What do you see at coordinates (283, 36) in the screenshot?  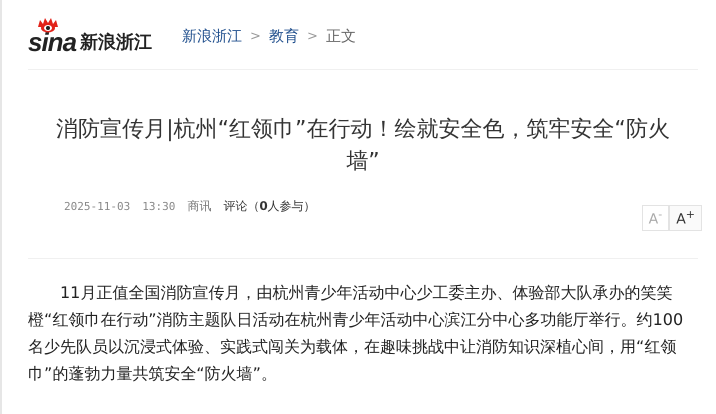 I see `breadcrumb-link: 教育` at bounding box center [283, 36].